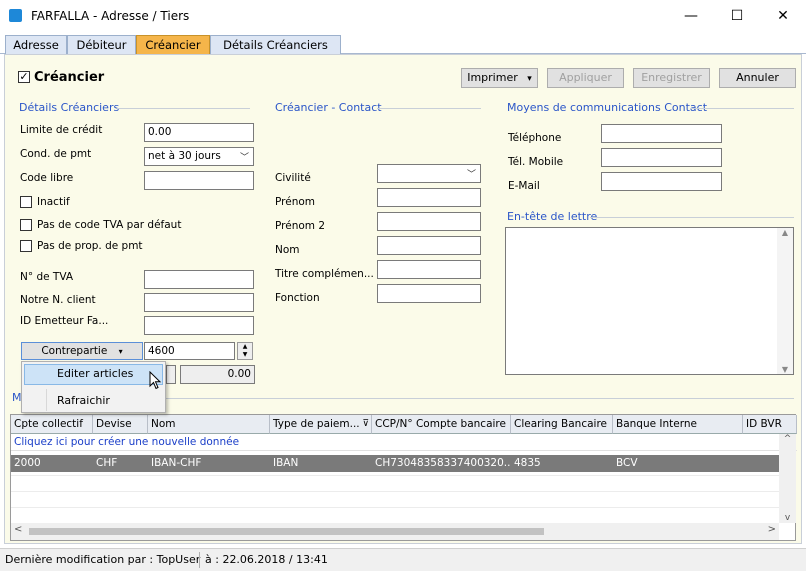  I want to click on contrepartie-spinner: ▲ ▼, so click(245, 351).